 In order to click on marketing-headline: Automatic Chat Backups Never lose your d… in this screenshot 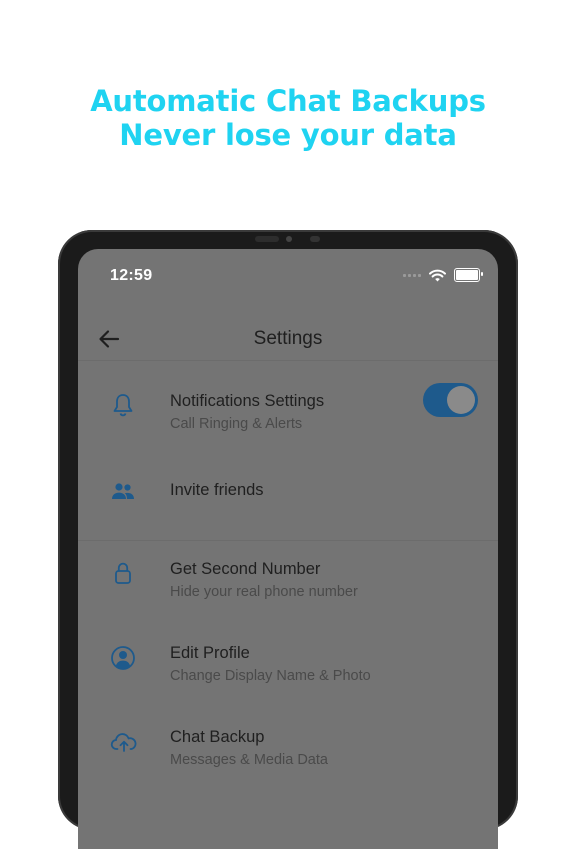, I will do `click(288, 118)`.